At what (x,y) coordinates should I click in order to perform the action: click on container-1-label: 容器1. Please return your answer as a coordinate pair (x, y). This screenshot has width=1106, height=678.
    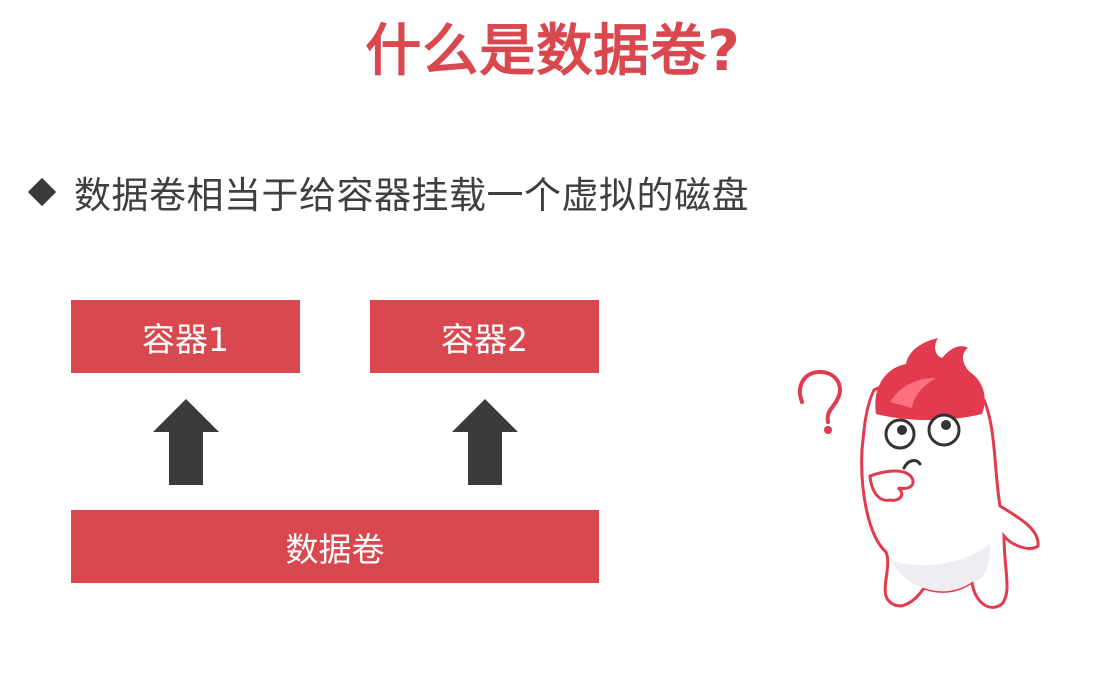
    Looking at the image, I should click on (185, 339).